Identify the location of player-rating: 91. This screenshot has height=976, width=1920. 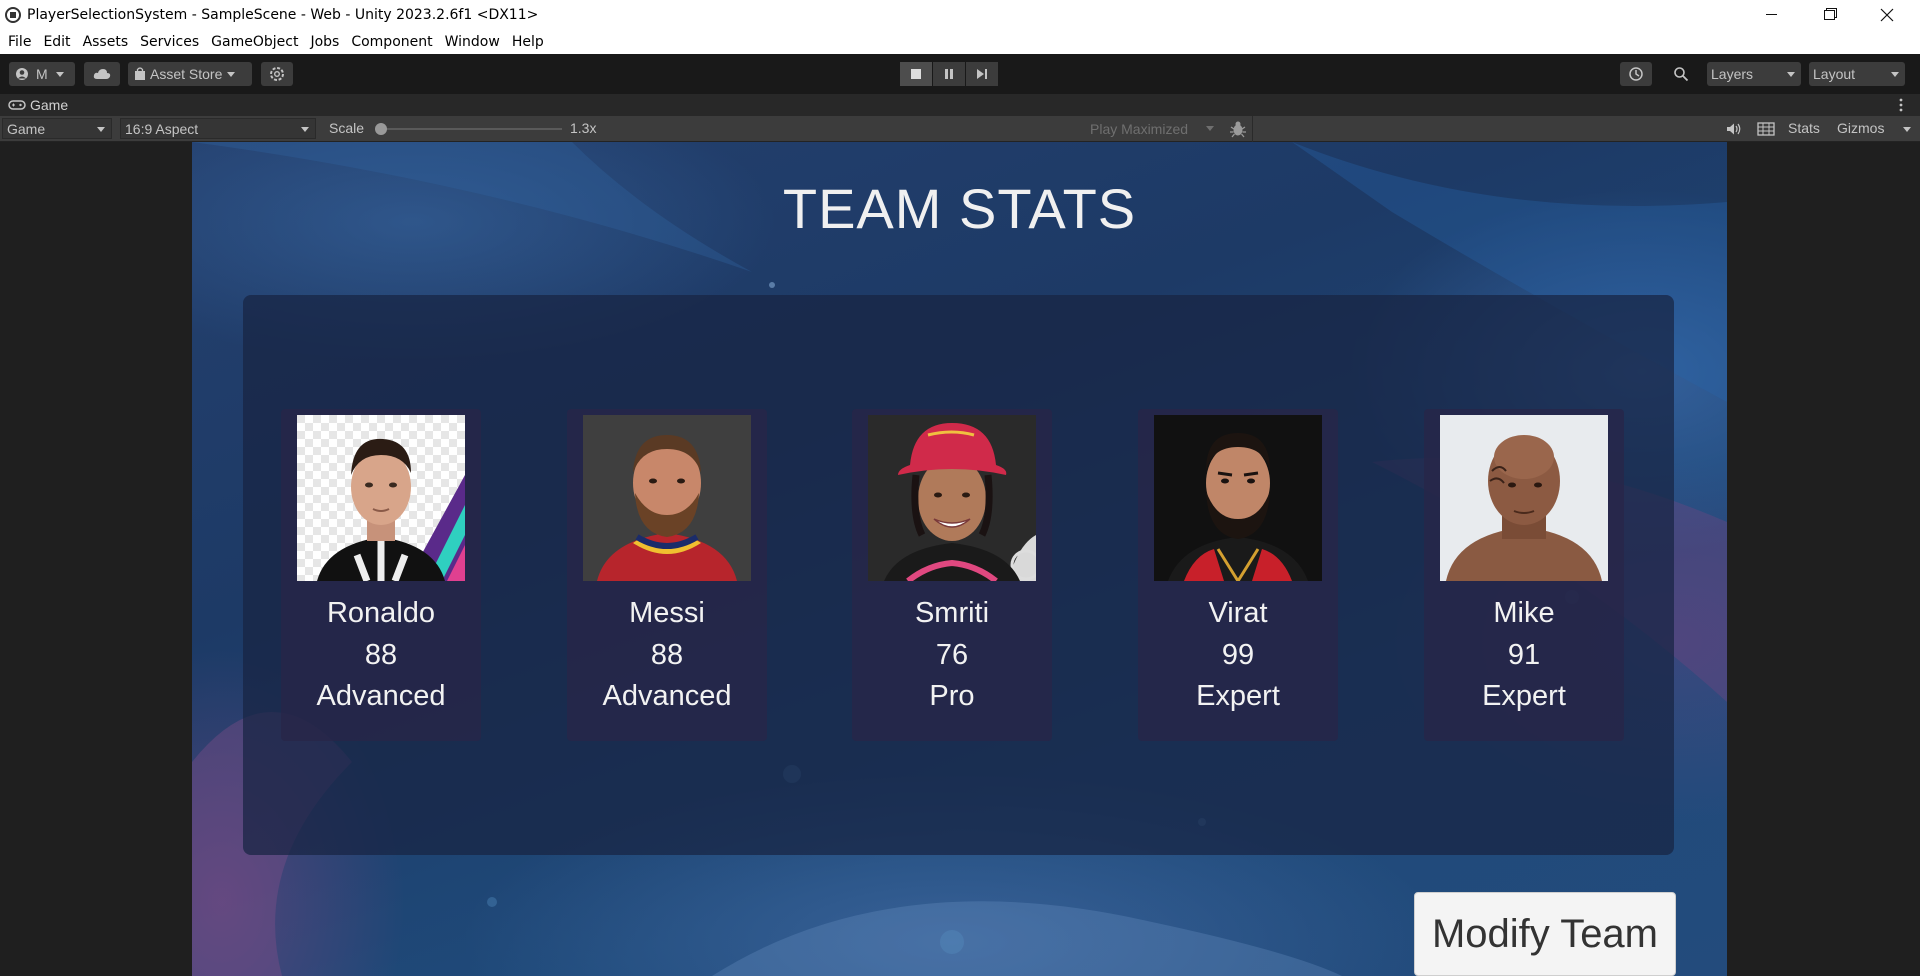
(1524, 655).